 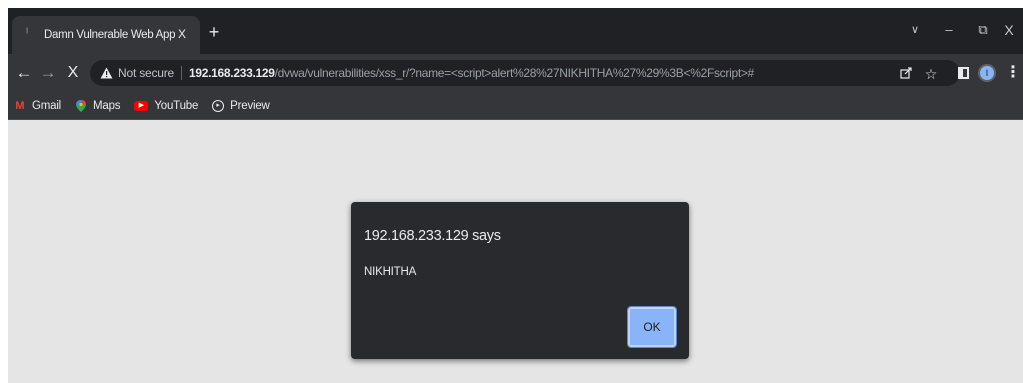 I want to click on alert-dialog: 192.168.233.129 says NIKHITHA OK, so click(x=520, y=280).